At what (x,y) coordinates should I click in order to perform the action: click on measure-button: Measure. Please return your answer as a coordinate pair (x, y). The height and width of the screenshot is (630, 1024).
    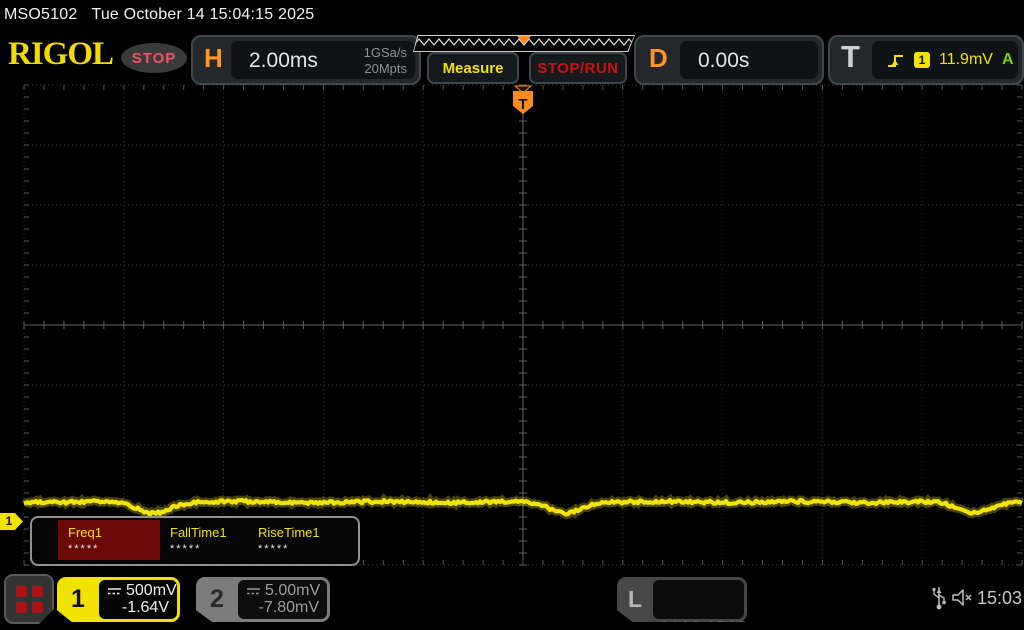
    Looking at the image, I should click on (473, 68).